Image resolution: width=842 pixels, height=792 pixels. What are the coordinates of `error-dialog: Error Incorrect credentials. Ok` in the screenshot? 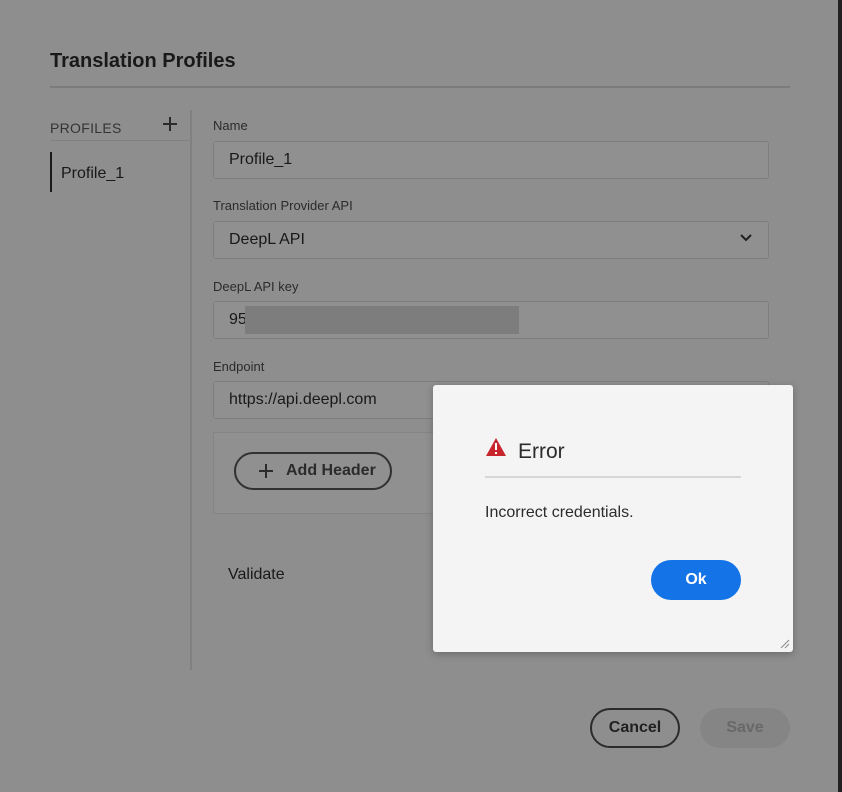 It's located at (613, 518).